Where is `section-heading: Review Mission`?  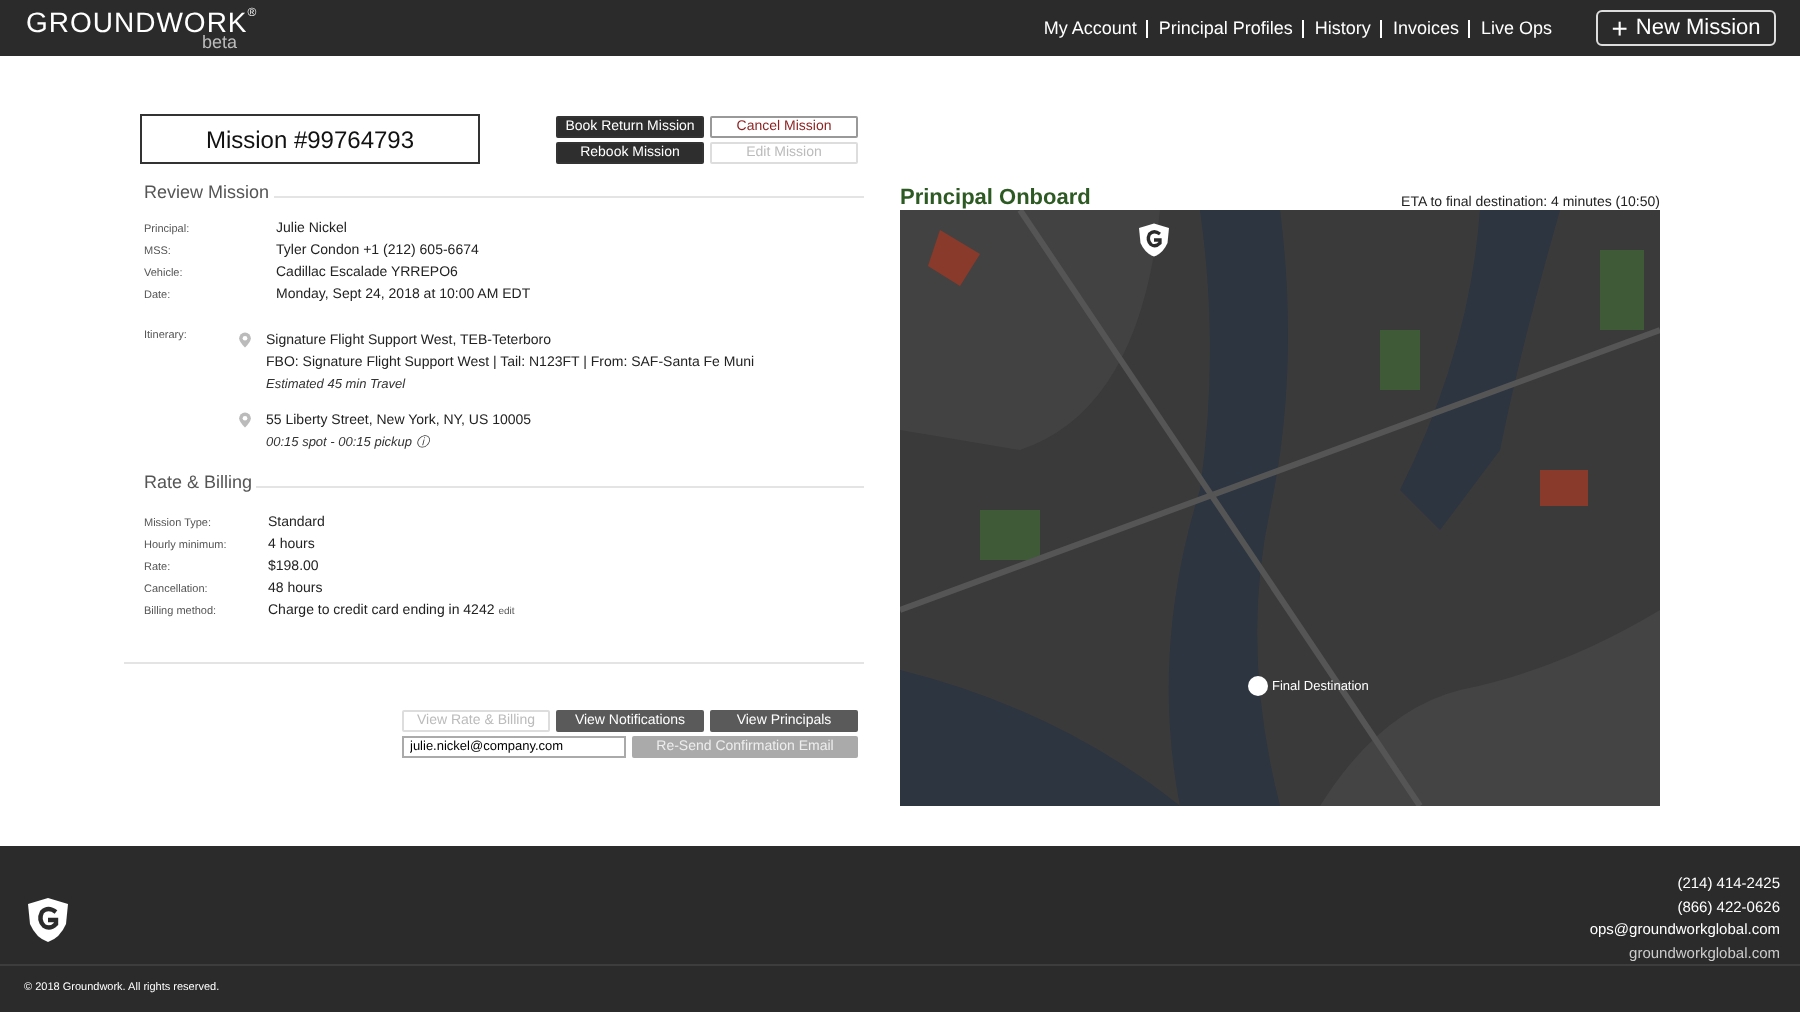 section-heading: Review Mission is located at coordinates (207, 192).